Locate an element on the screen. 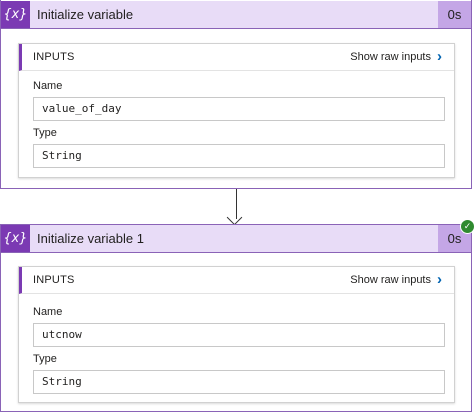 The image size is (474, 412). action-card-header: {x} Initialize variable 1 0s ✓ is located at coordinates (237, 236).